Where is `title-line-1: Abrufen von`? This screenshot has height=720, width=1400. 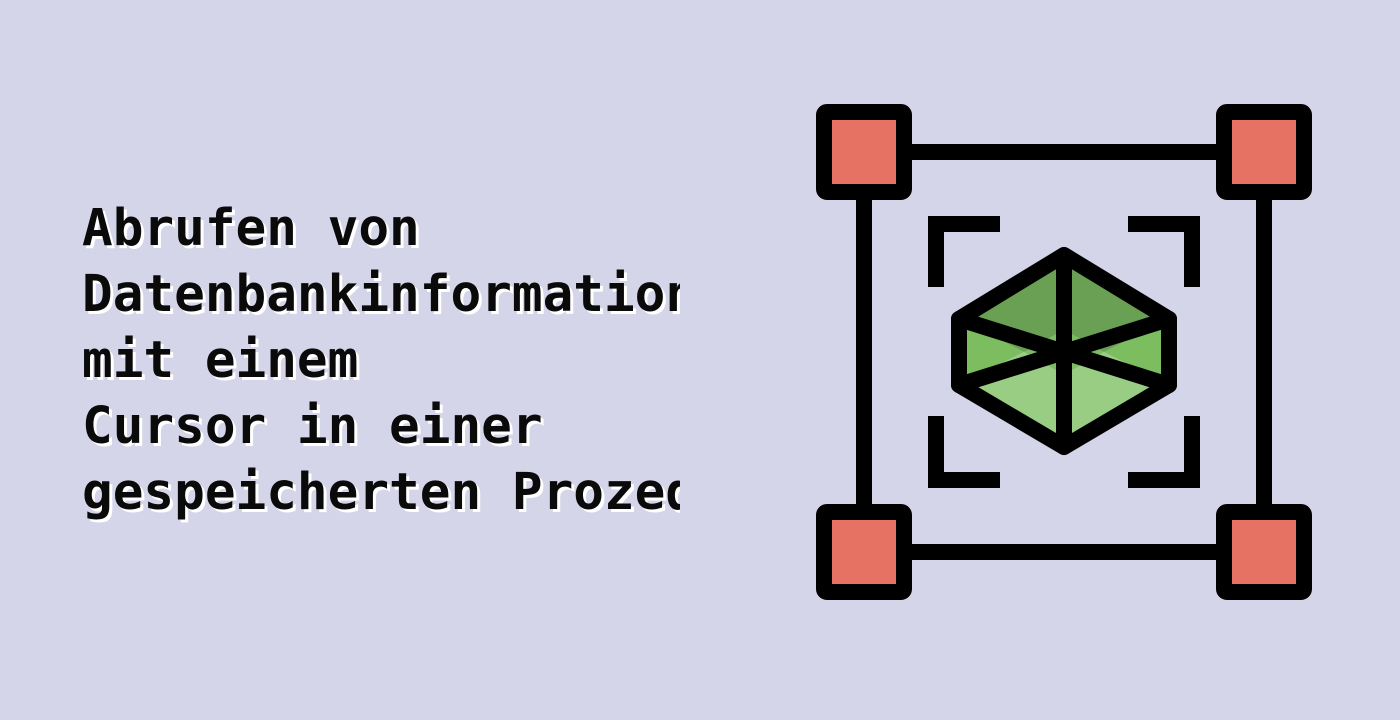 title-line-1: Abrufen von is located at coordinates (251, 228).